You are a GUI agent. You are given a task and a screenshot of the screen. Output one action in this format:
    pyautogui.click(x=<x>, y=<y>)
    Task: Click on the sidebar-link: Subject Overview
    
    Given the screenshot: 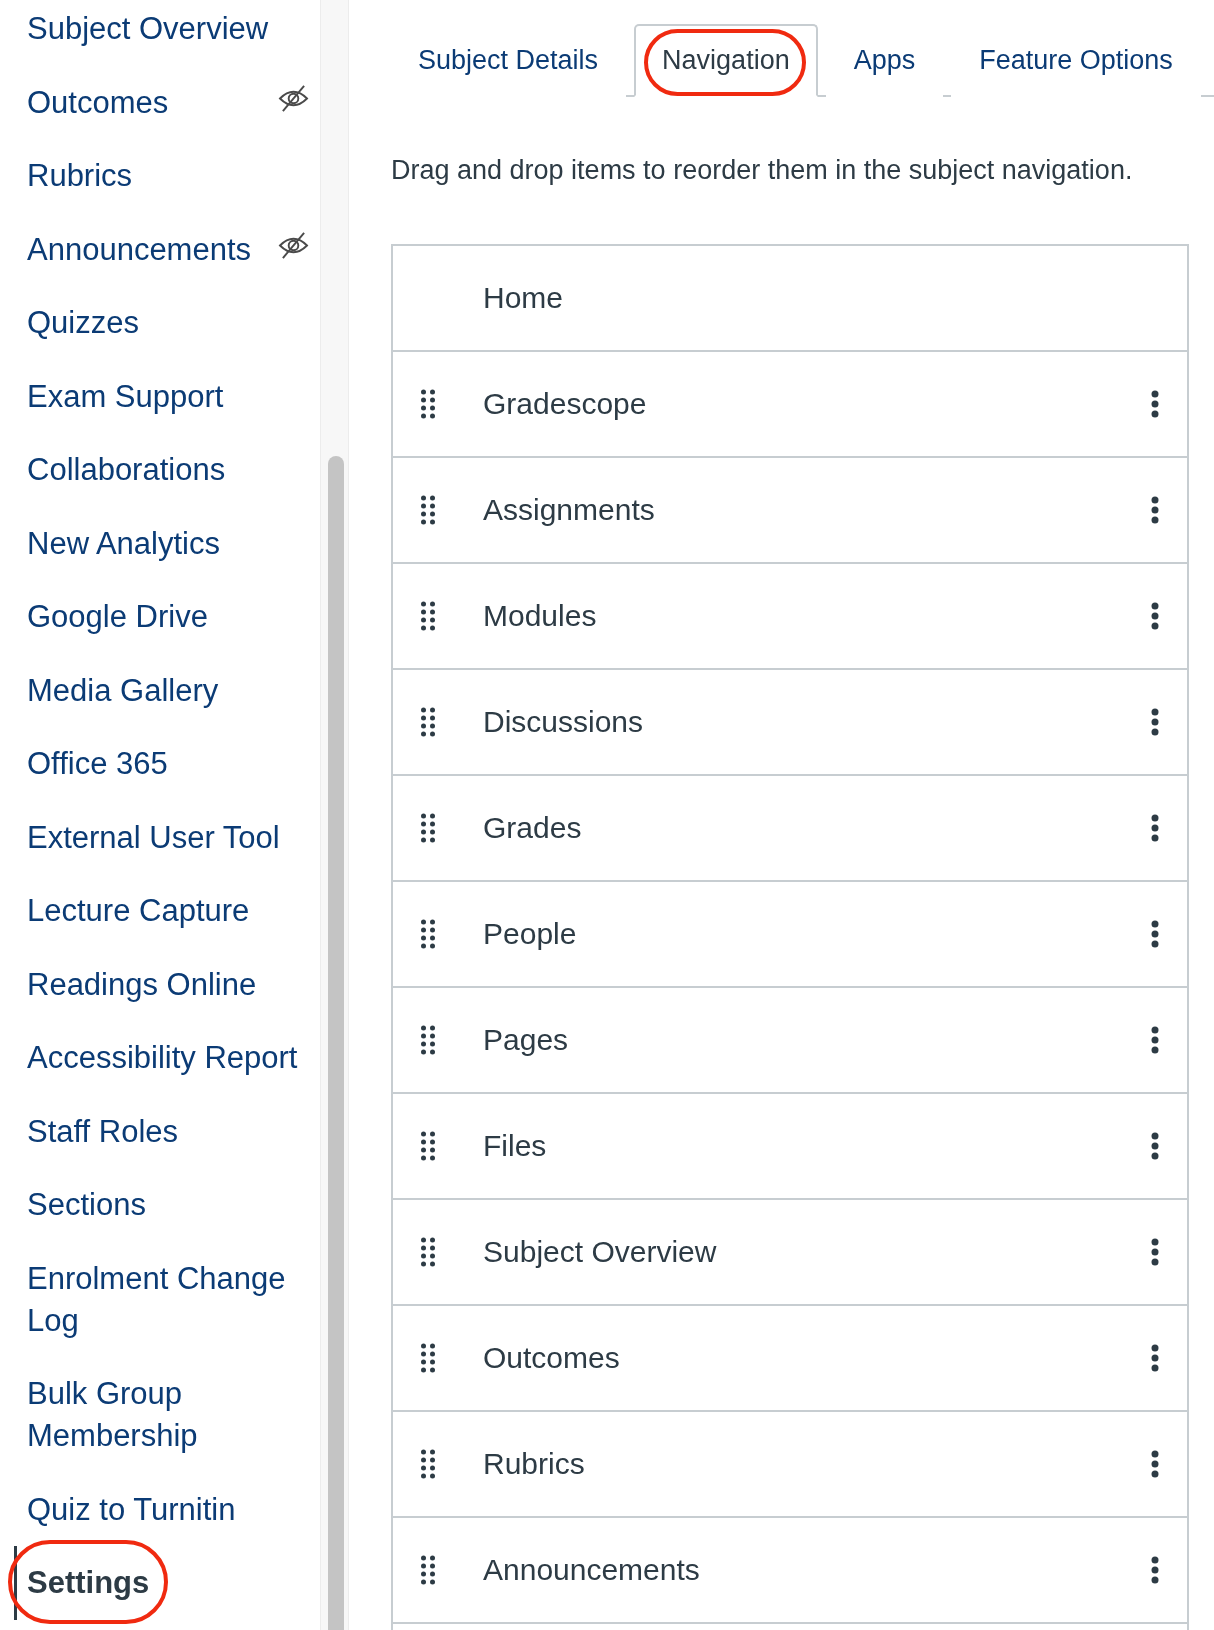 What is the action you would take?
    pyautogui.click(x=167, y=33)
    